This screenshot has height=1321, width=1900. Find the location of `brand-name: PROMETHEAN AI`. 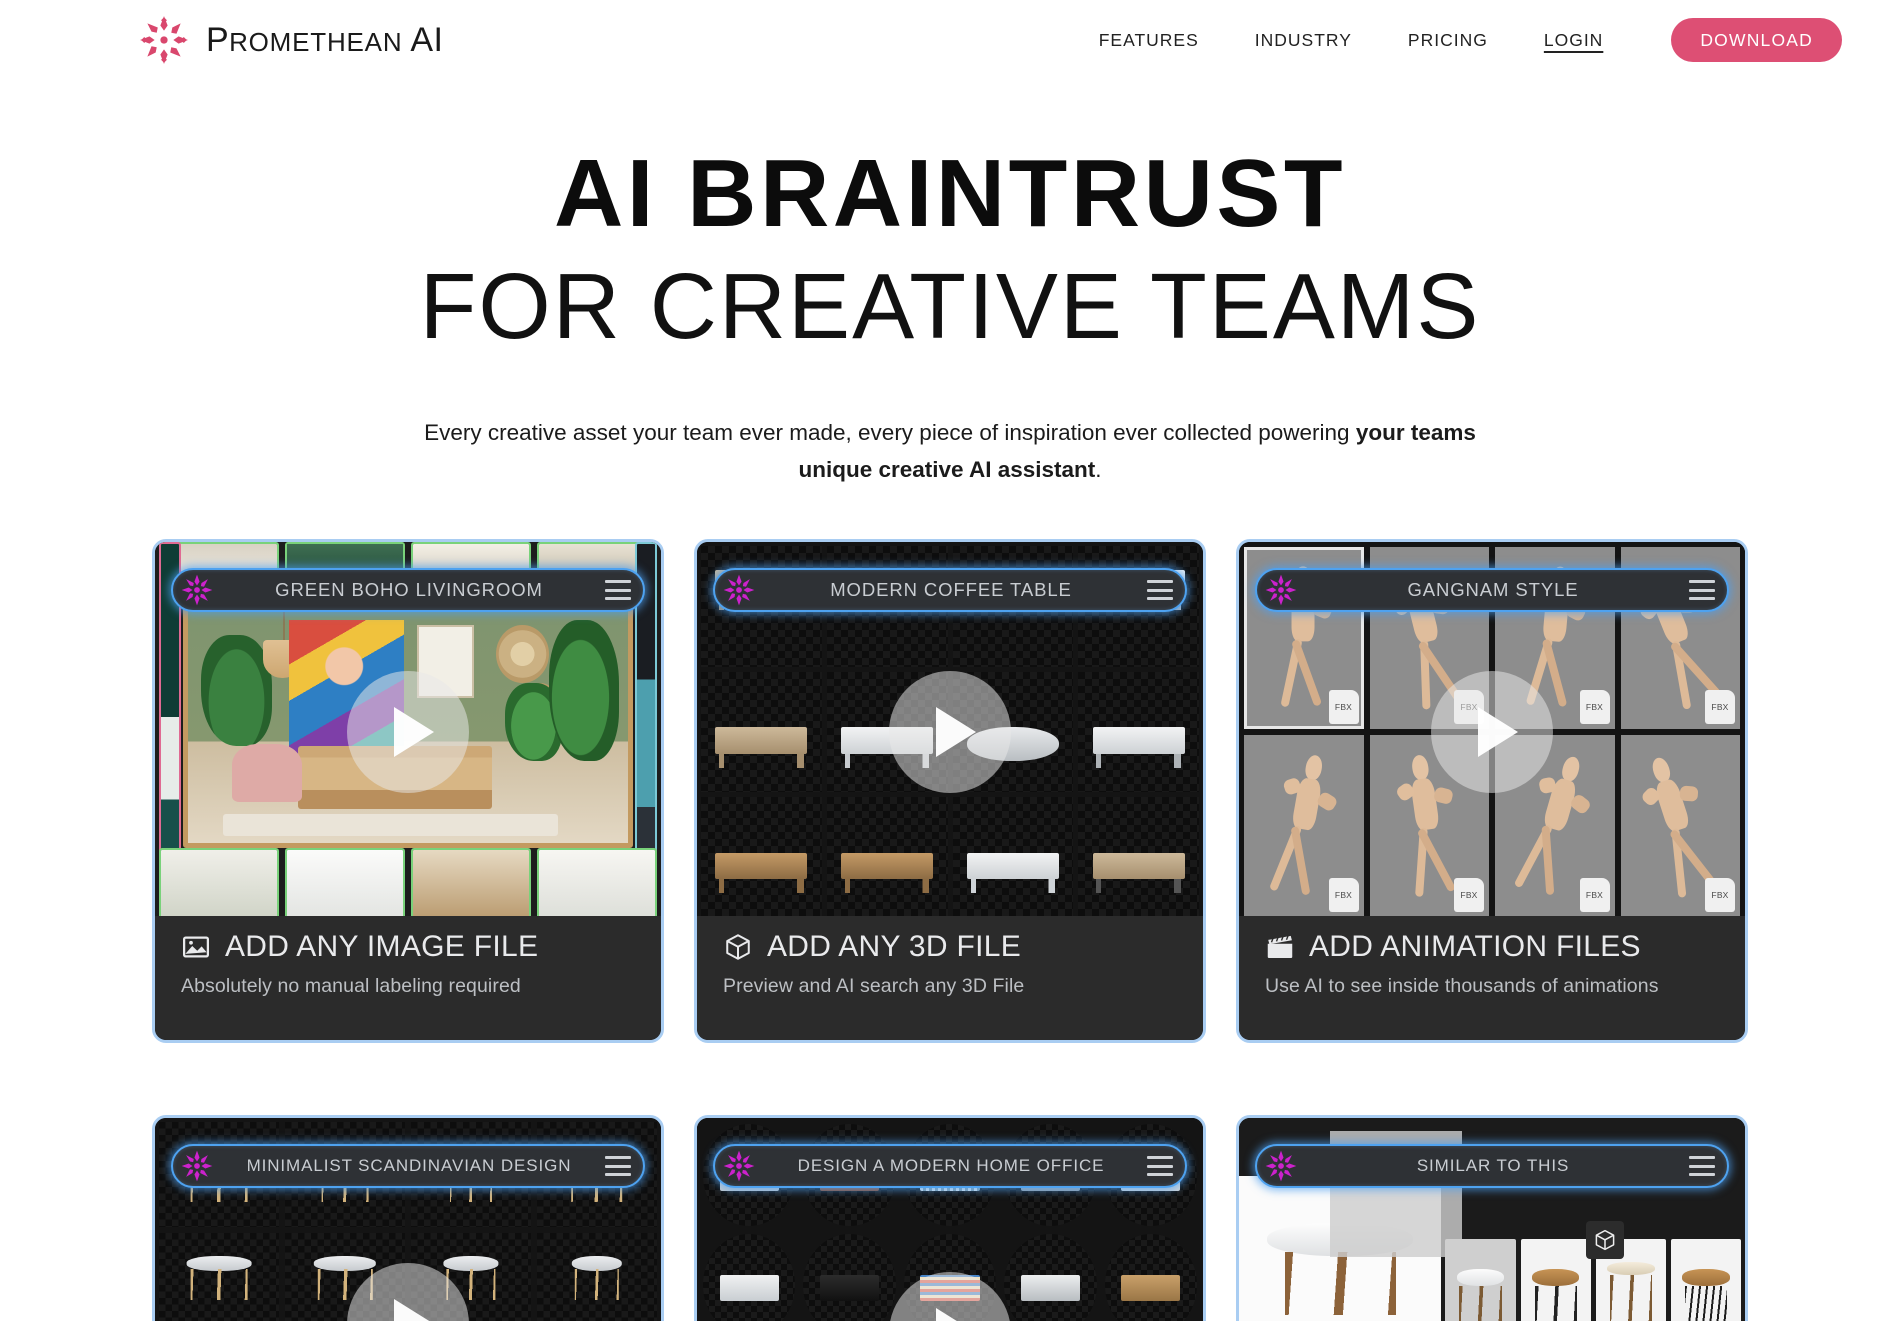

brand-name: PROMETHEAN AI is located at coordinates (324, 40).